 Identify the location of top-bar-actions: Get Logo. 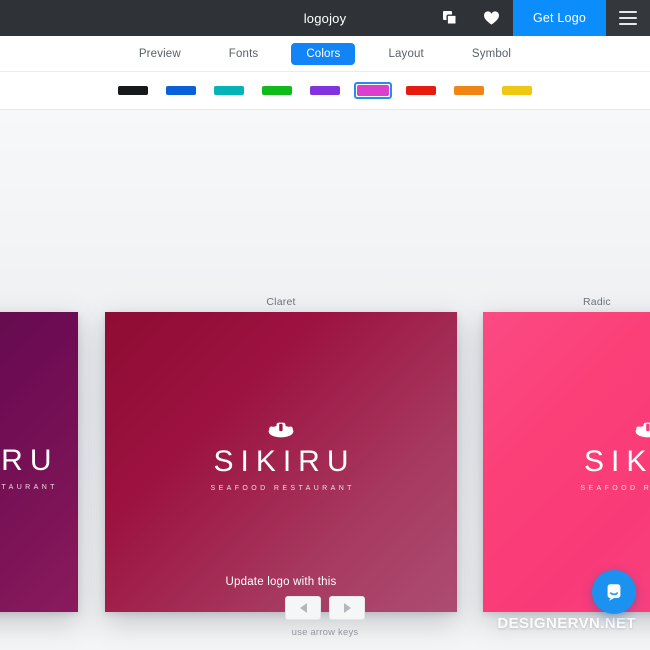
(539, 18).